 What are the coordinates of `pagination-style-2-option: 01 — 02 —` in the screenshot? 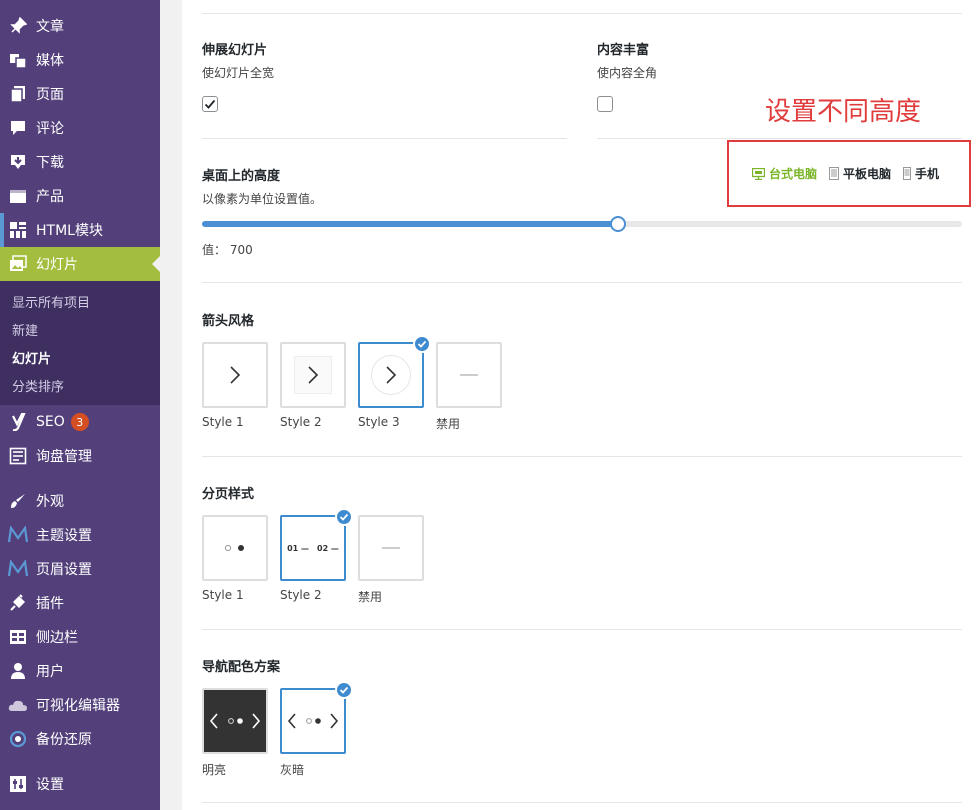 It's located at (316, 544).